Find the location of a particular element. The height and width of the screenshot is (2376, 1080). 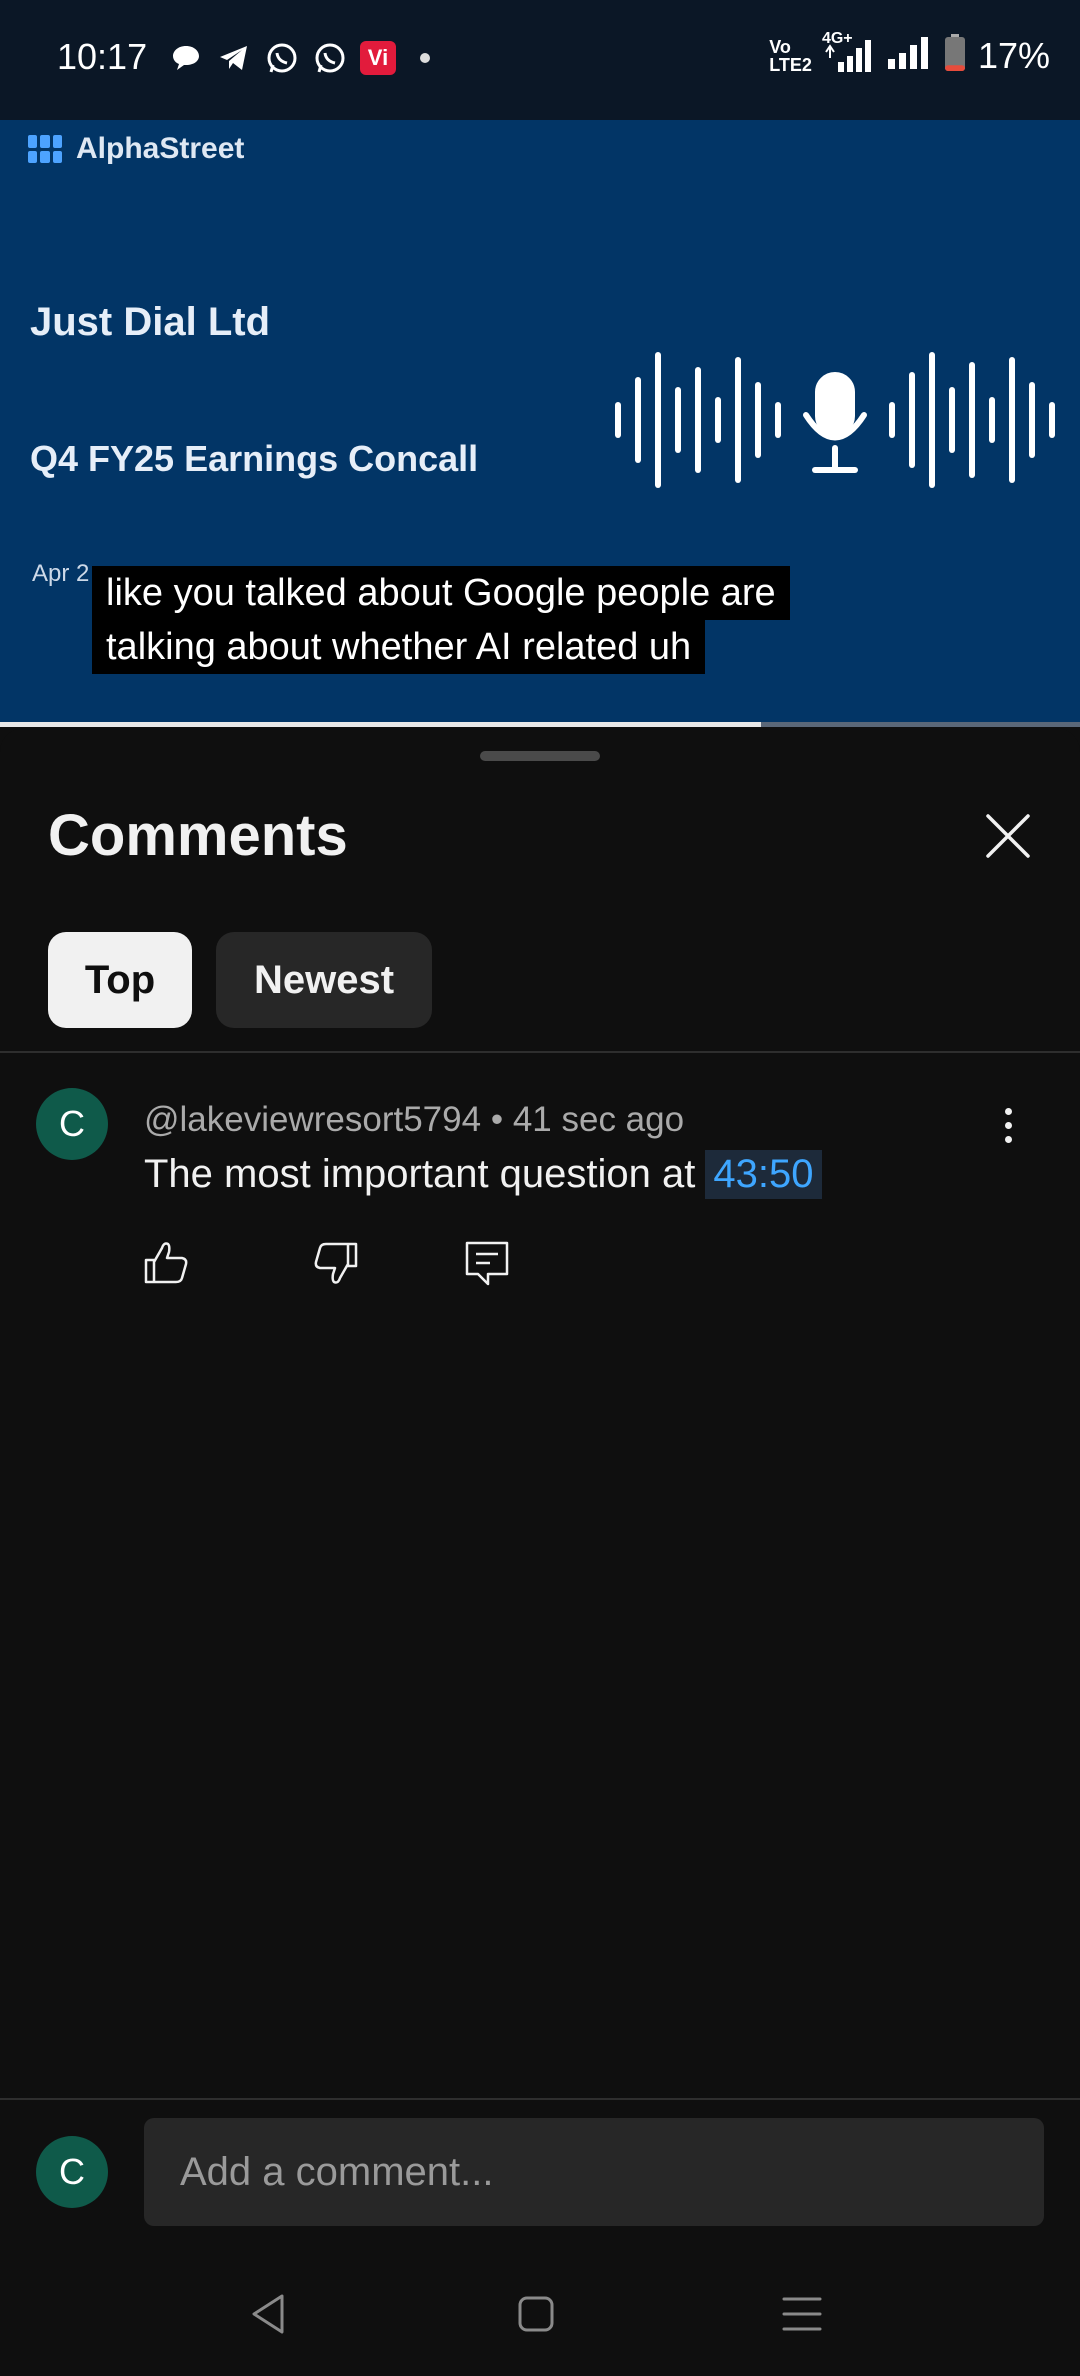

brand-logo: AlphaStreet is located at coordinates (136, 149).